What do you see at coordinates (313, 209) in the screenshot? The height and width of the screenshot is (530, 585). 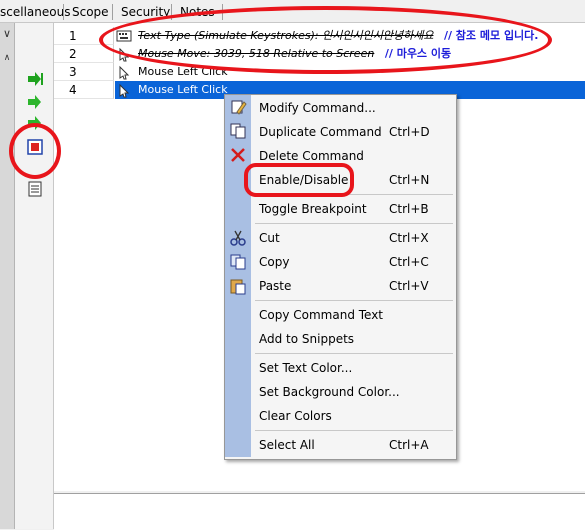 I see `menu-item-toggle-breakpoint: Toggle Breakpoint` at bounding box center [313, 209].